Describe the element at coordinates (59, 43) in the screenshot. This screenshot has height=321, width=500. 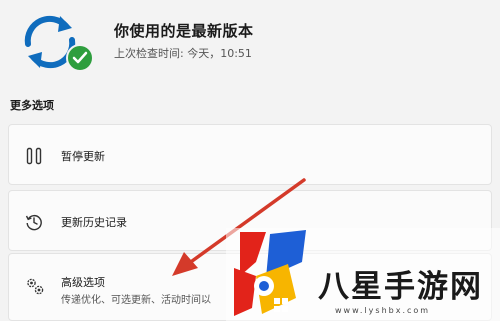
I see `sync-check-icon` at that location.